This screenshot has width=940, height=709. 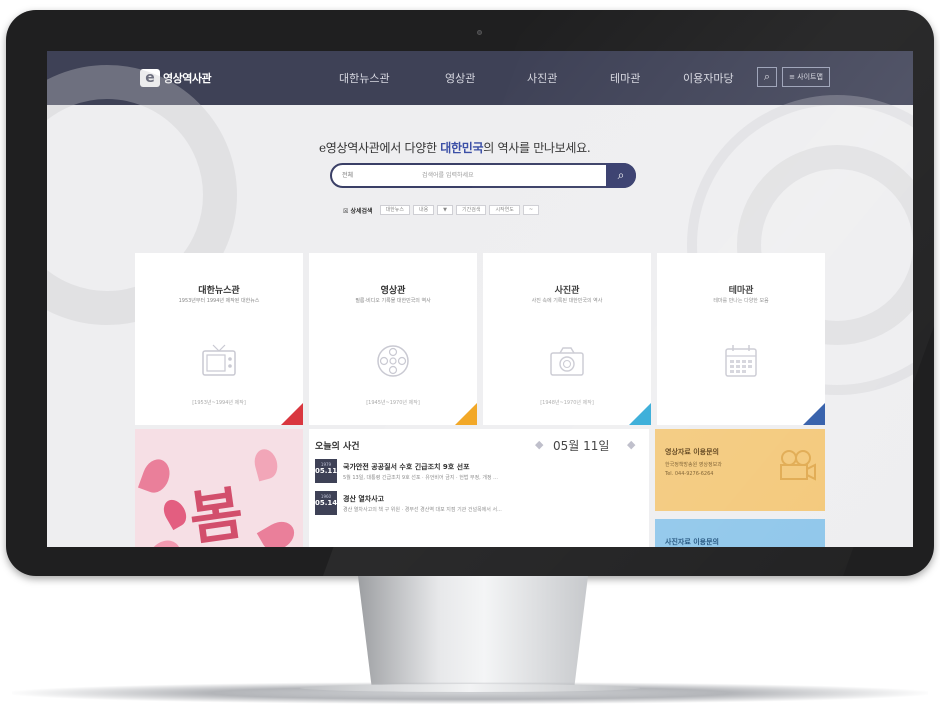 I want to click on filter-chip: ~, so click(x=531, y=210).